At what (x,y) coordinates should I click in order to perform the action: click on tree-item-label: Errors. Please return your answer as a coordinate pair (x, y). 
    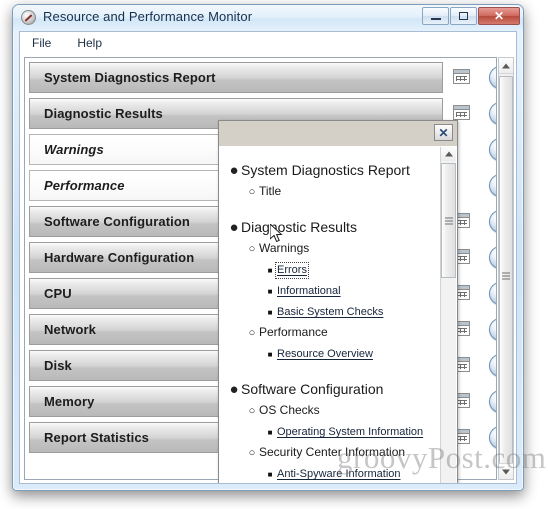
    Looking at the image, I should click on (292, 270).